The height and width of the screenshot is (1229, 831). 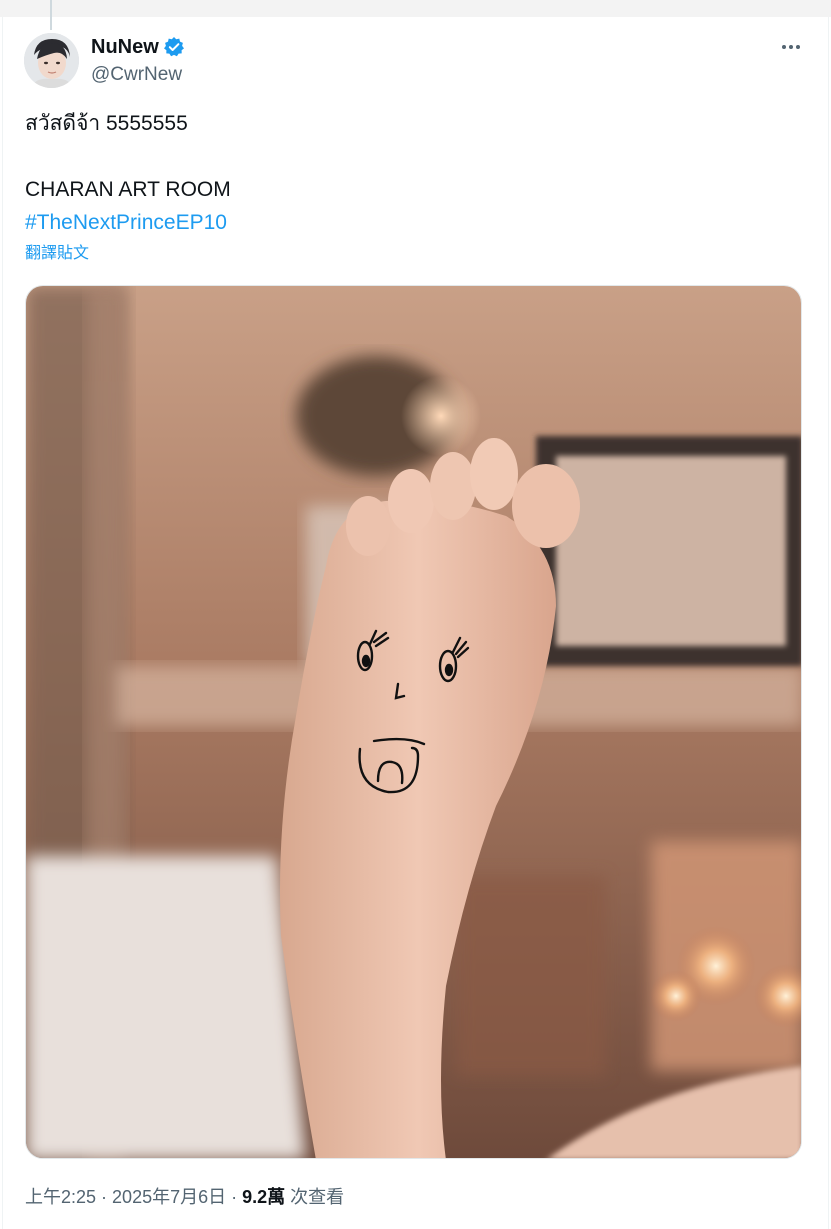 What do you see at coordinates (57, 254) in the screenshot?
I see `translate-post-link: 翻譯貼文` at bounding box center [57, 254].